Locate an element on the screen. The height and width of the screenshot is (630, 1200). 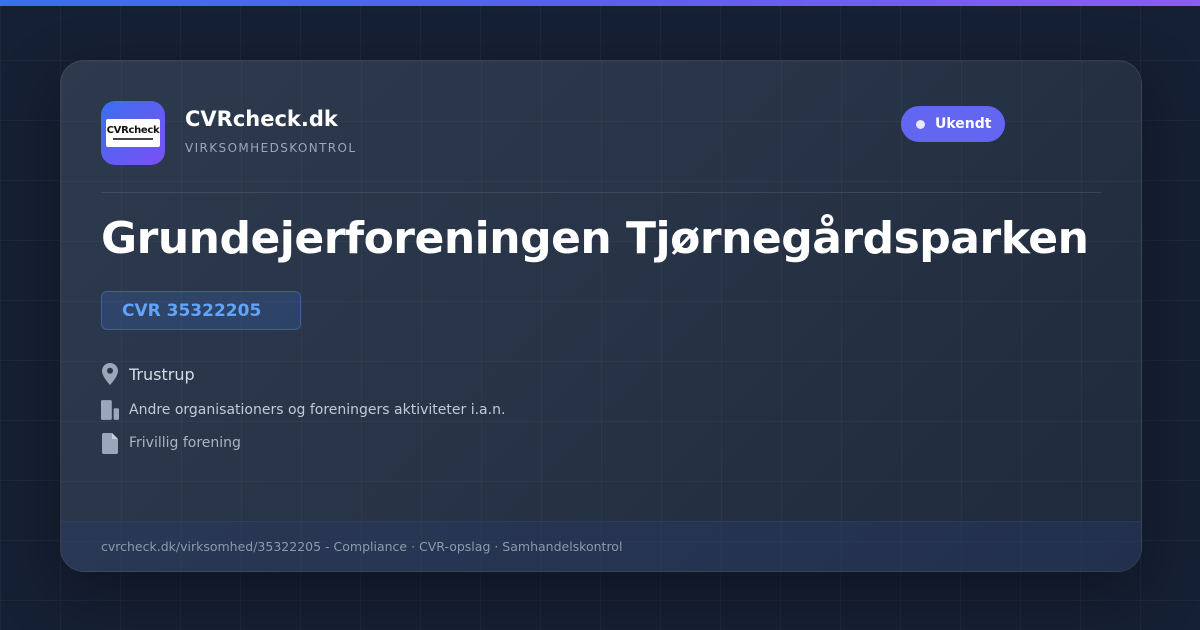
company-name: Grundejerforeningen Tjørnegårdsparken is located at coordinates (595, 238).